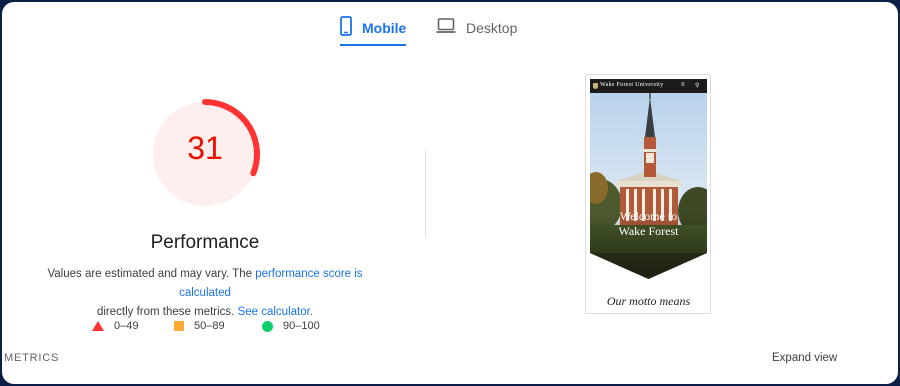  Describe the element at coordinates (648, 216) in the screenshot. I see `hero-line-1: Welcome to` at that location.